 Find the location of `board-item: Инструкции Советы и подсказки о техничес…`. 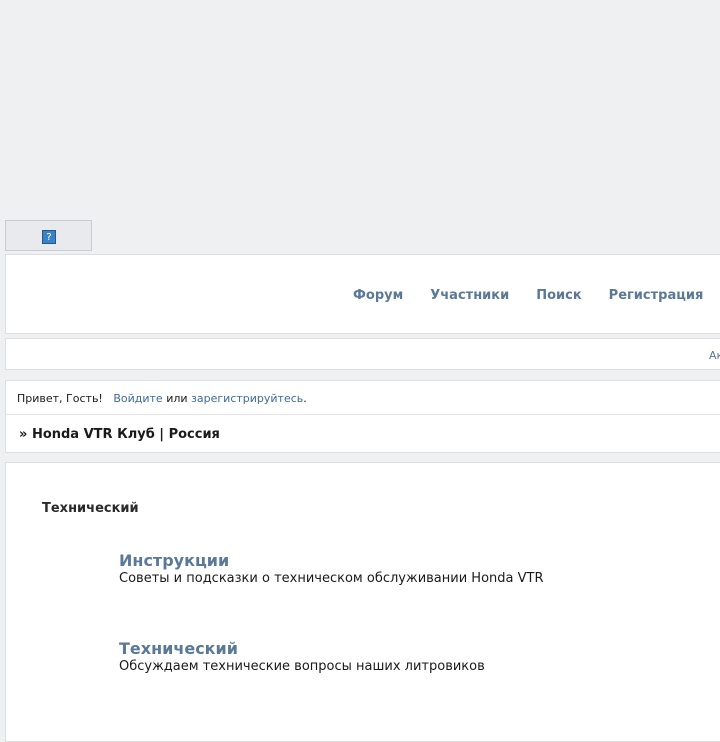

board-item: Инструкции Советы и подсказки о техничес… is located at coordinates (331, 569).